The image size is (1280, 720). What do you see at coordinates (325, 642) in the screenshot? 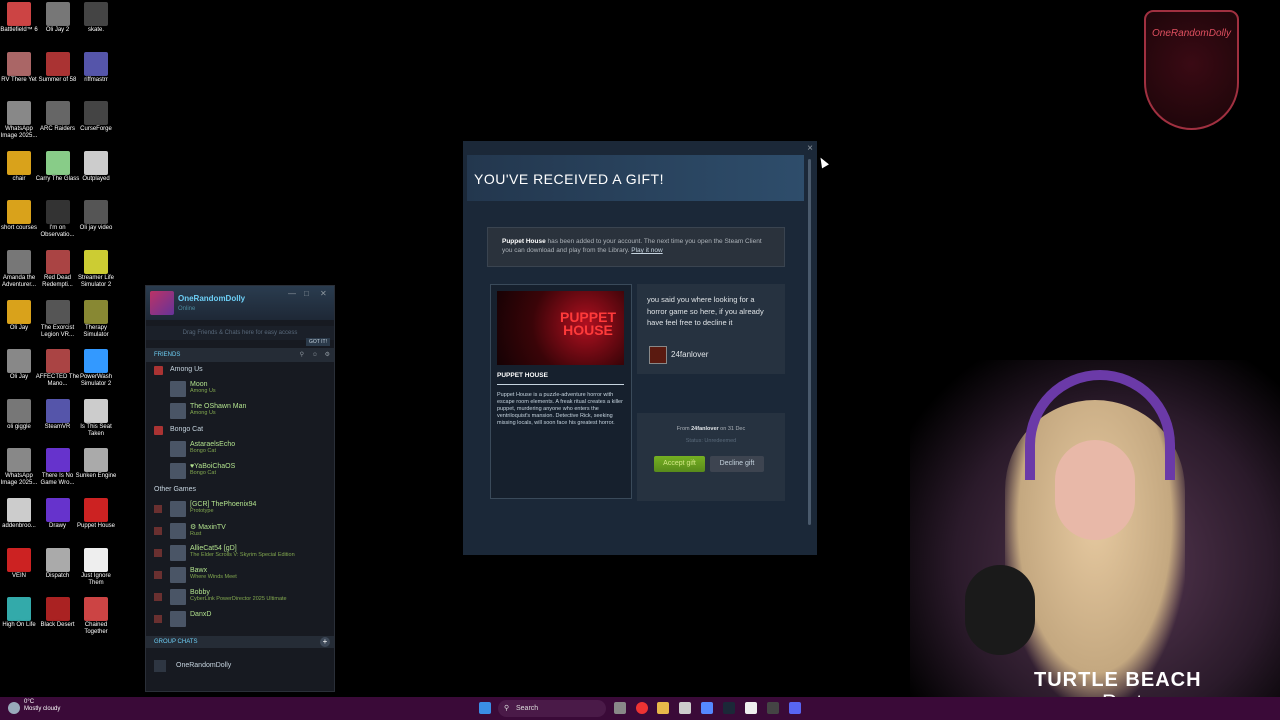
I see `add-group-chat-icon: +` at bounding box center [325, 642].